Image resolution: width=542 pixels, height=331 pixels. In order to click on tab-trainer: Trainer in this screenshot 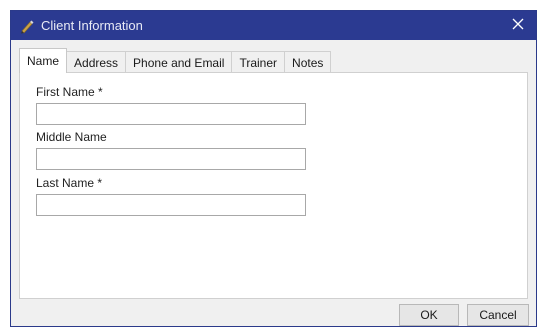, I will do `click(258, 62)`.